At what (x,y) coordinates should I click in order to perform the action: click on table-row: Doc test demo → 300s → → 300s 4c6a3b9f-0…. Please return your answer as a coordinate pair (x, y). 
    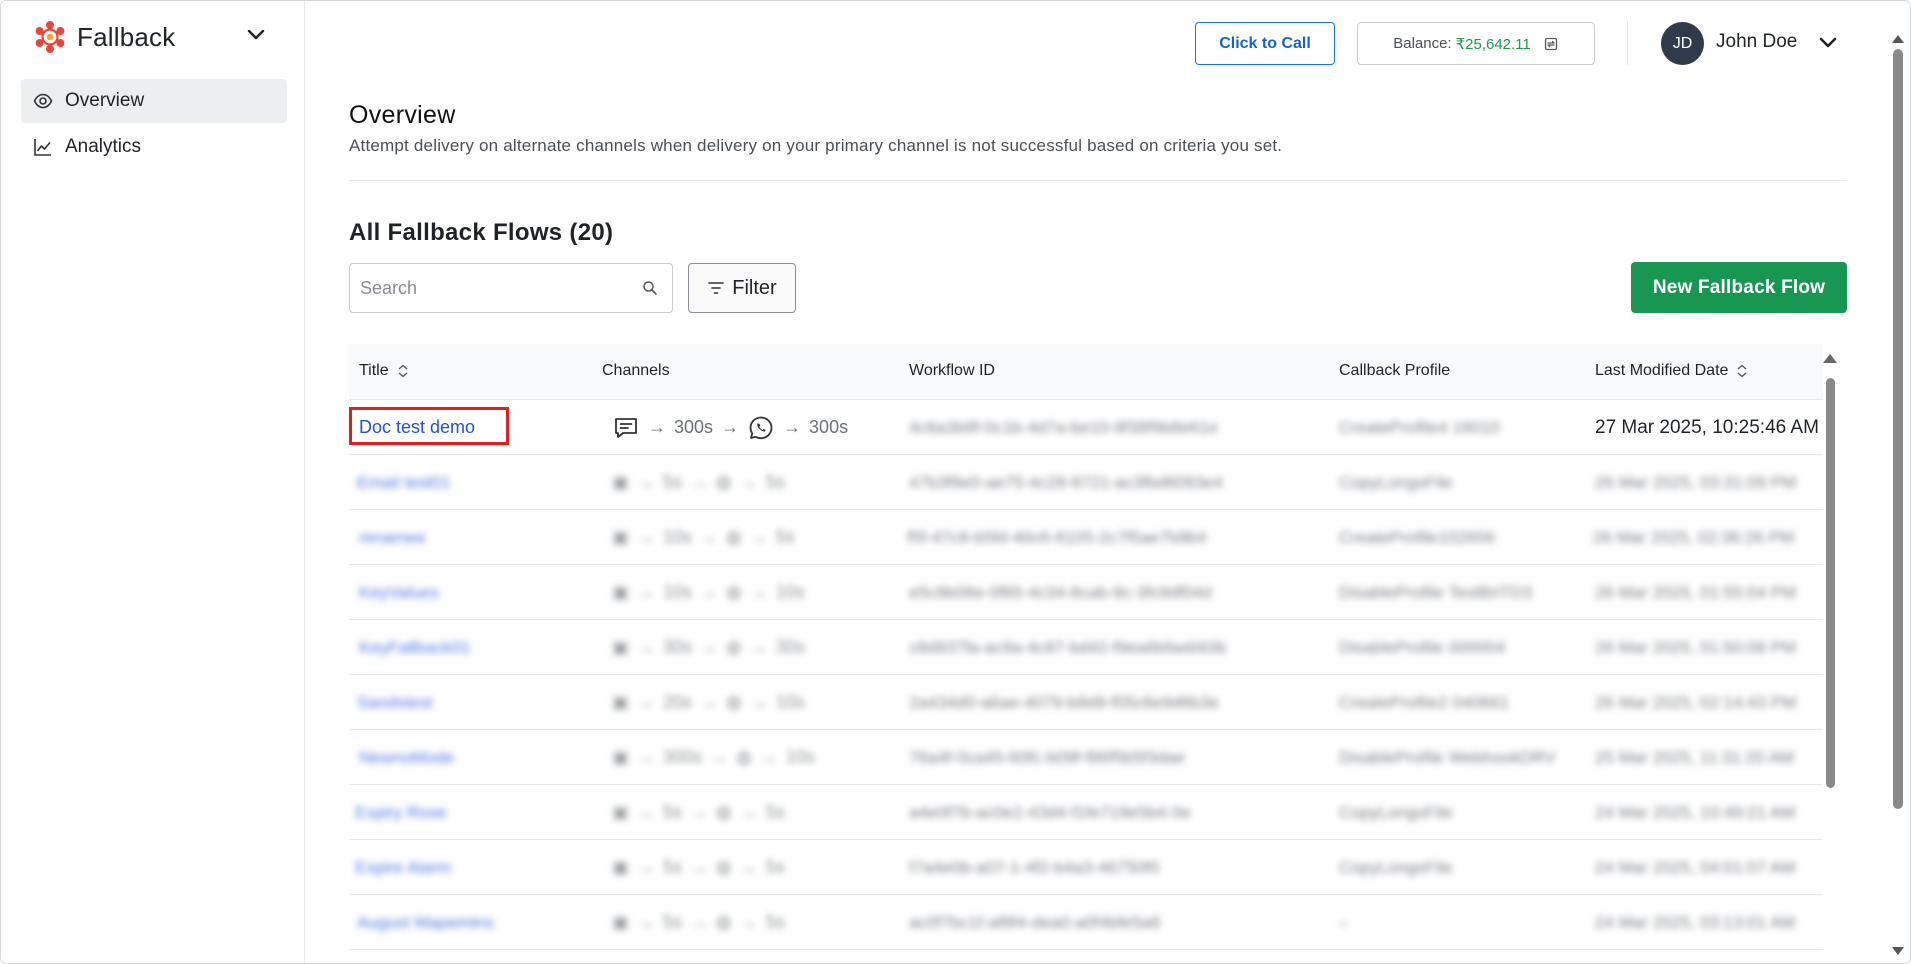
    Looking at the image, I should click on (1086, 427).